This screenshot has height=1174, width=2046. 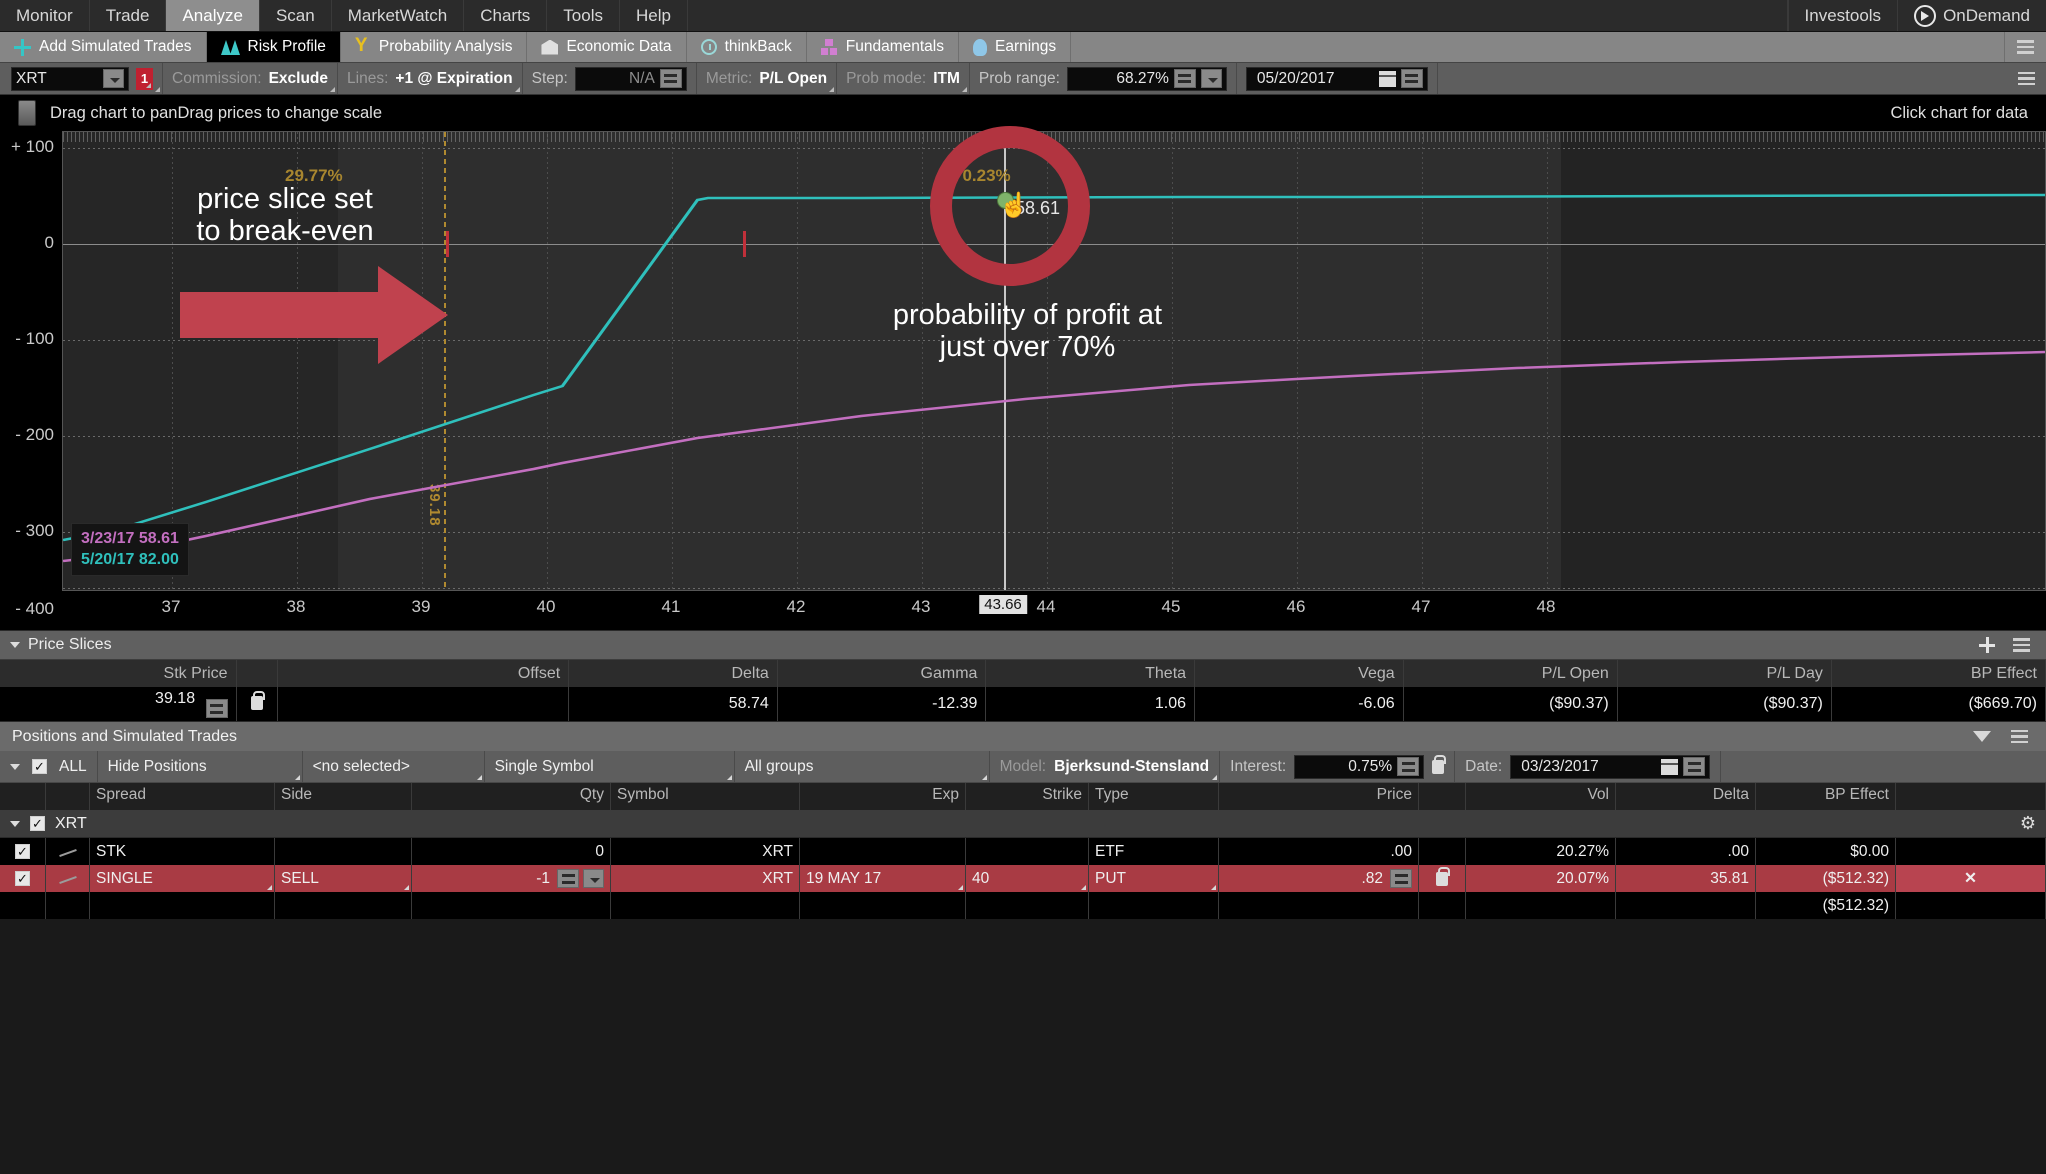 I want to click on col-pl-day: P/L Day, so click(x=1724, y=673).